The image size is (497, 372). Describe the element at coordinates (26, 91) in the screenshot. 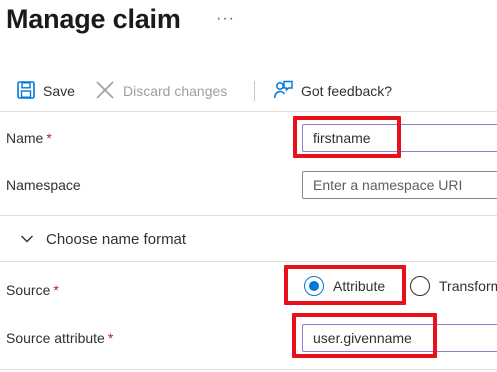

I see `save-icon` at that location.